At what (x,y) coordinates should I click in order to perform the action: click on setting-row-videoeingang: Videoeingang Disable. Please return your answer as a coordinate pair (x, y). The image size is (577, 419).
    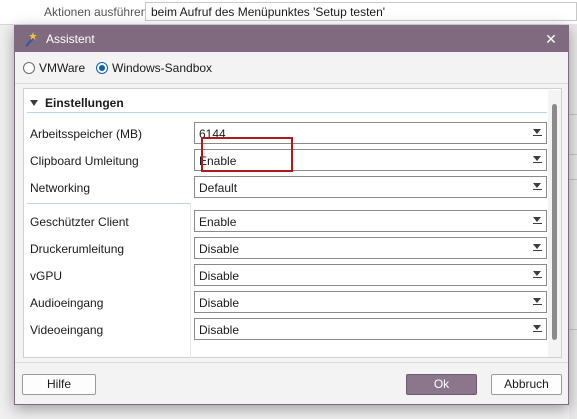
    Looking at the image, I should click on (286, 330).